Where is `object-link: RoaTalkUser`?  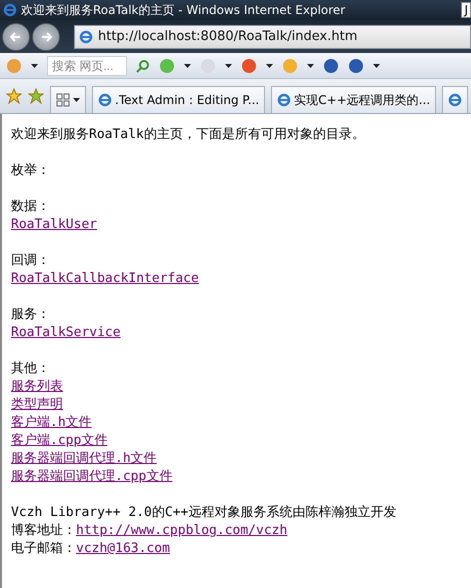
object-link: RoaTalkUser is located at coordinates (54, 225).